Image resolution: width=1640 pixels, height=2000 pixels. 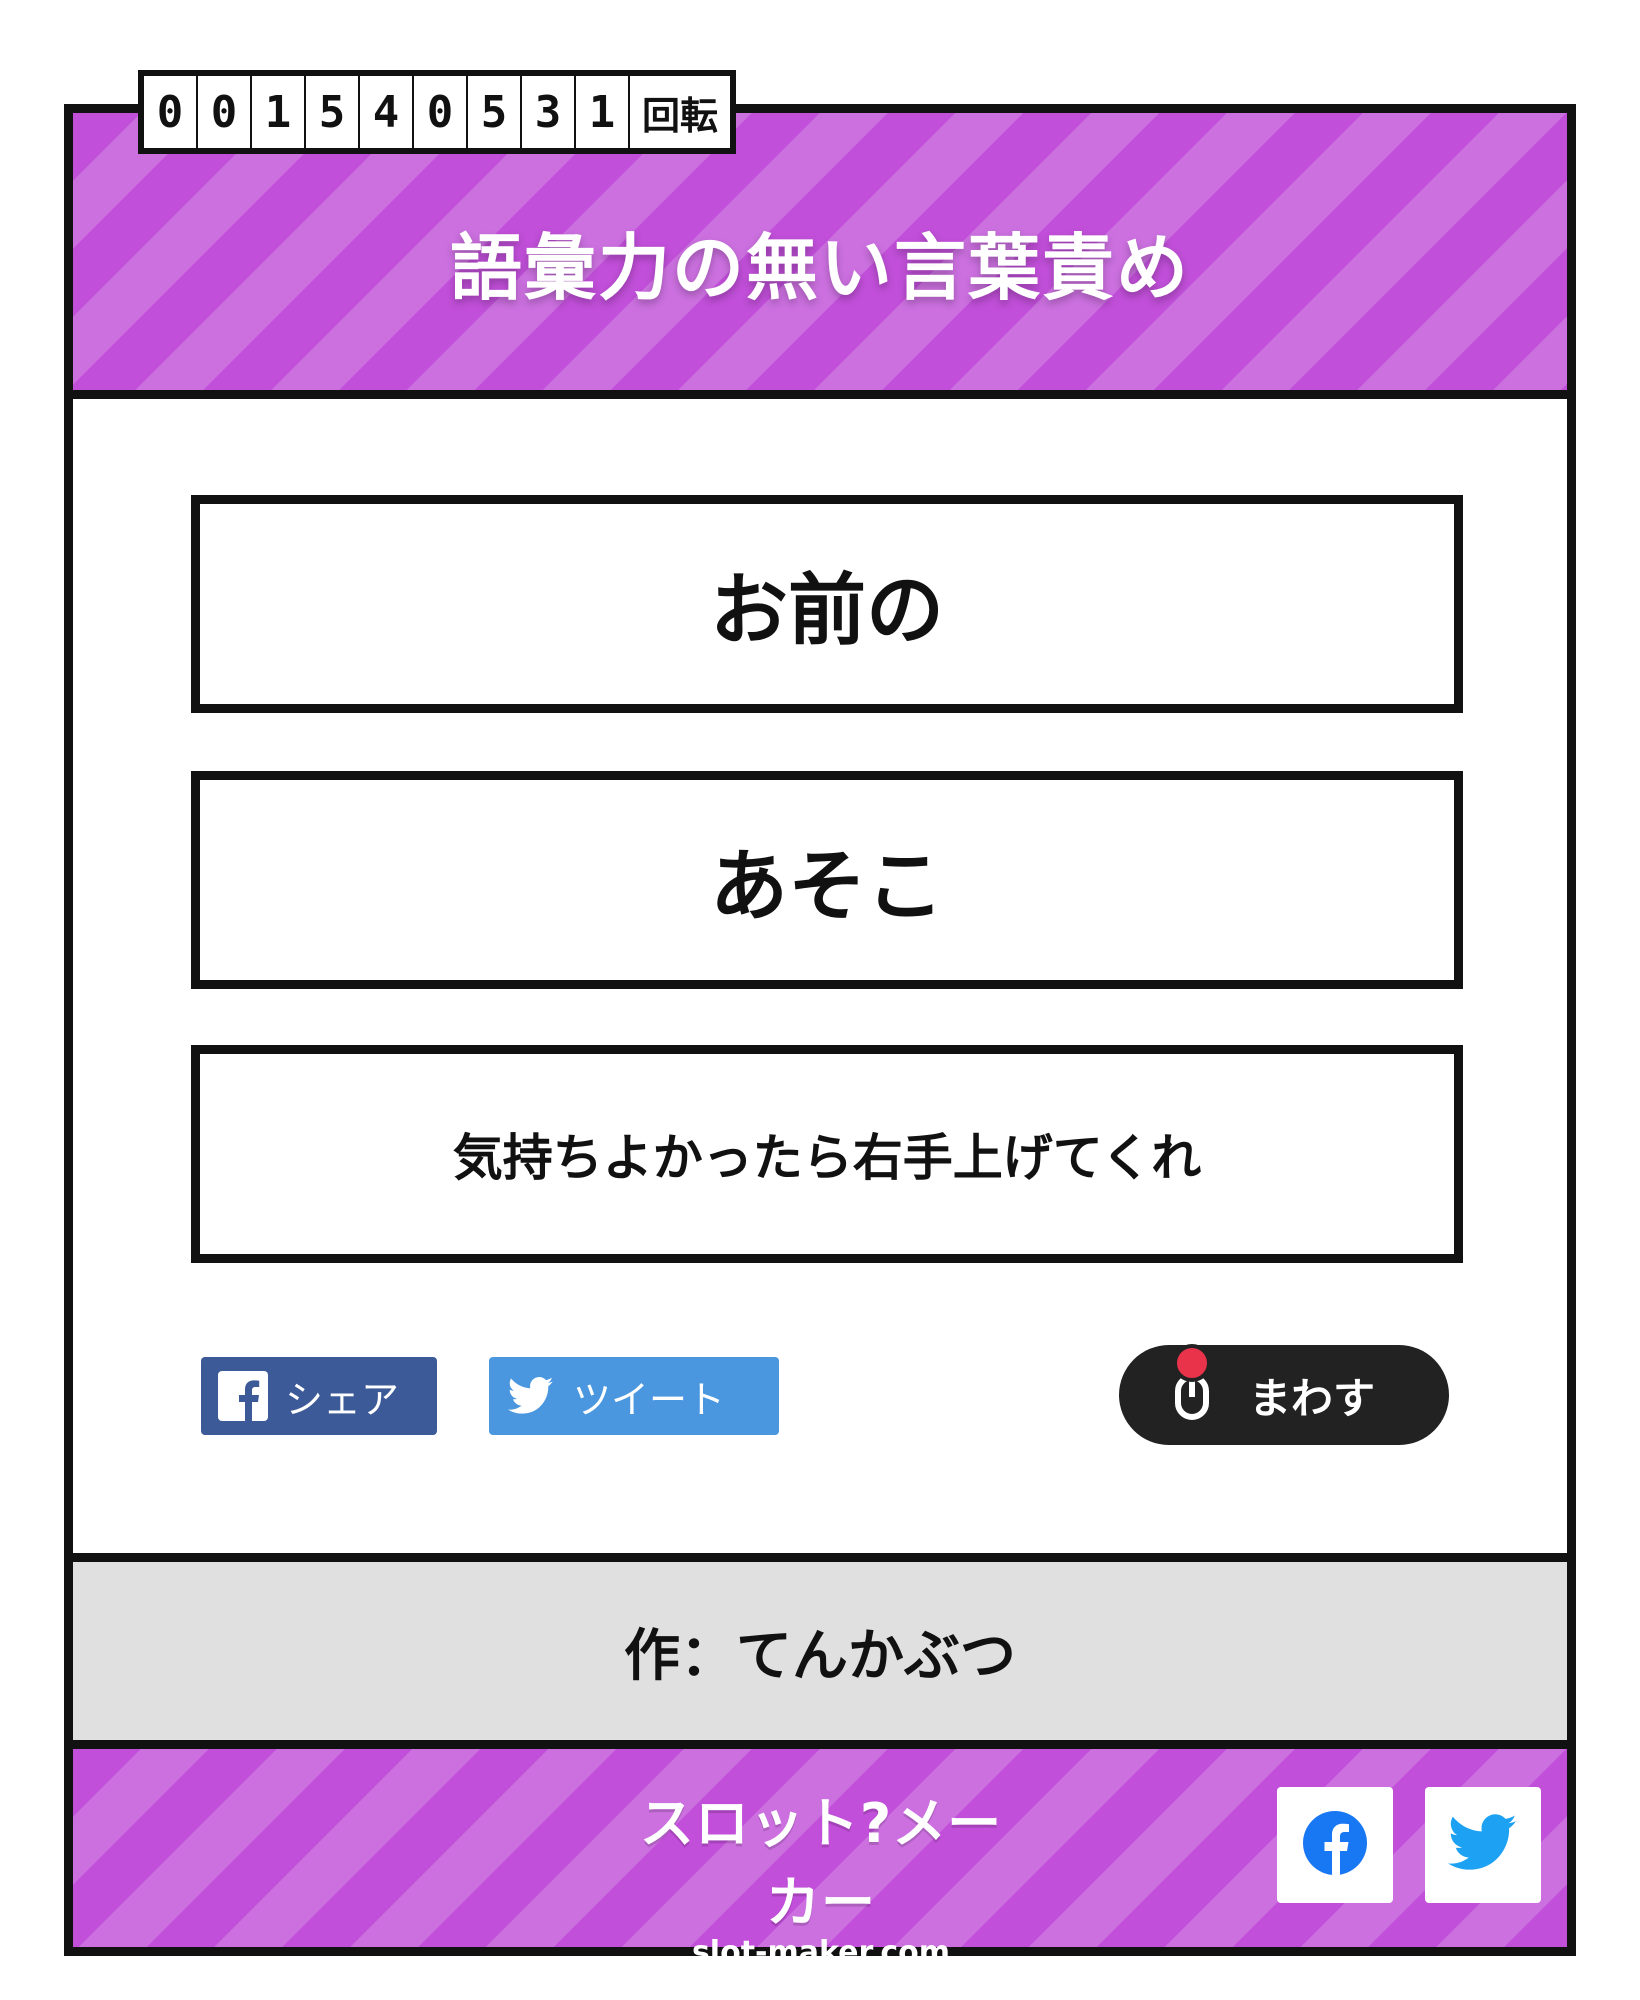 I want to click on slot-maker-logo: スロット?メーカー slot-maker.com, so click(x=821, y=1874).